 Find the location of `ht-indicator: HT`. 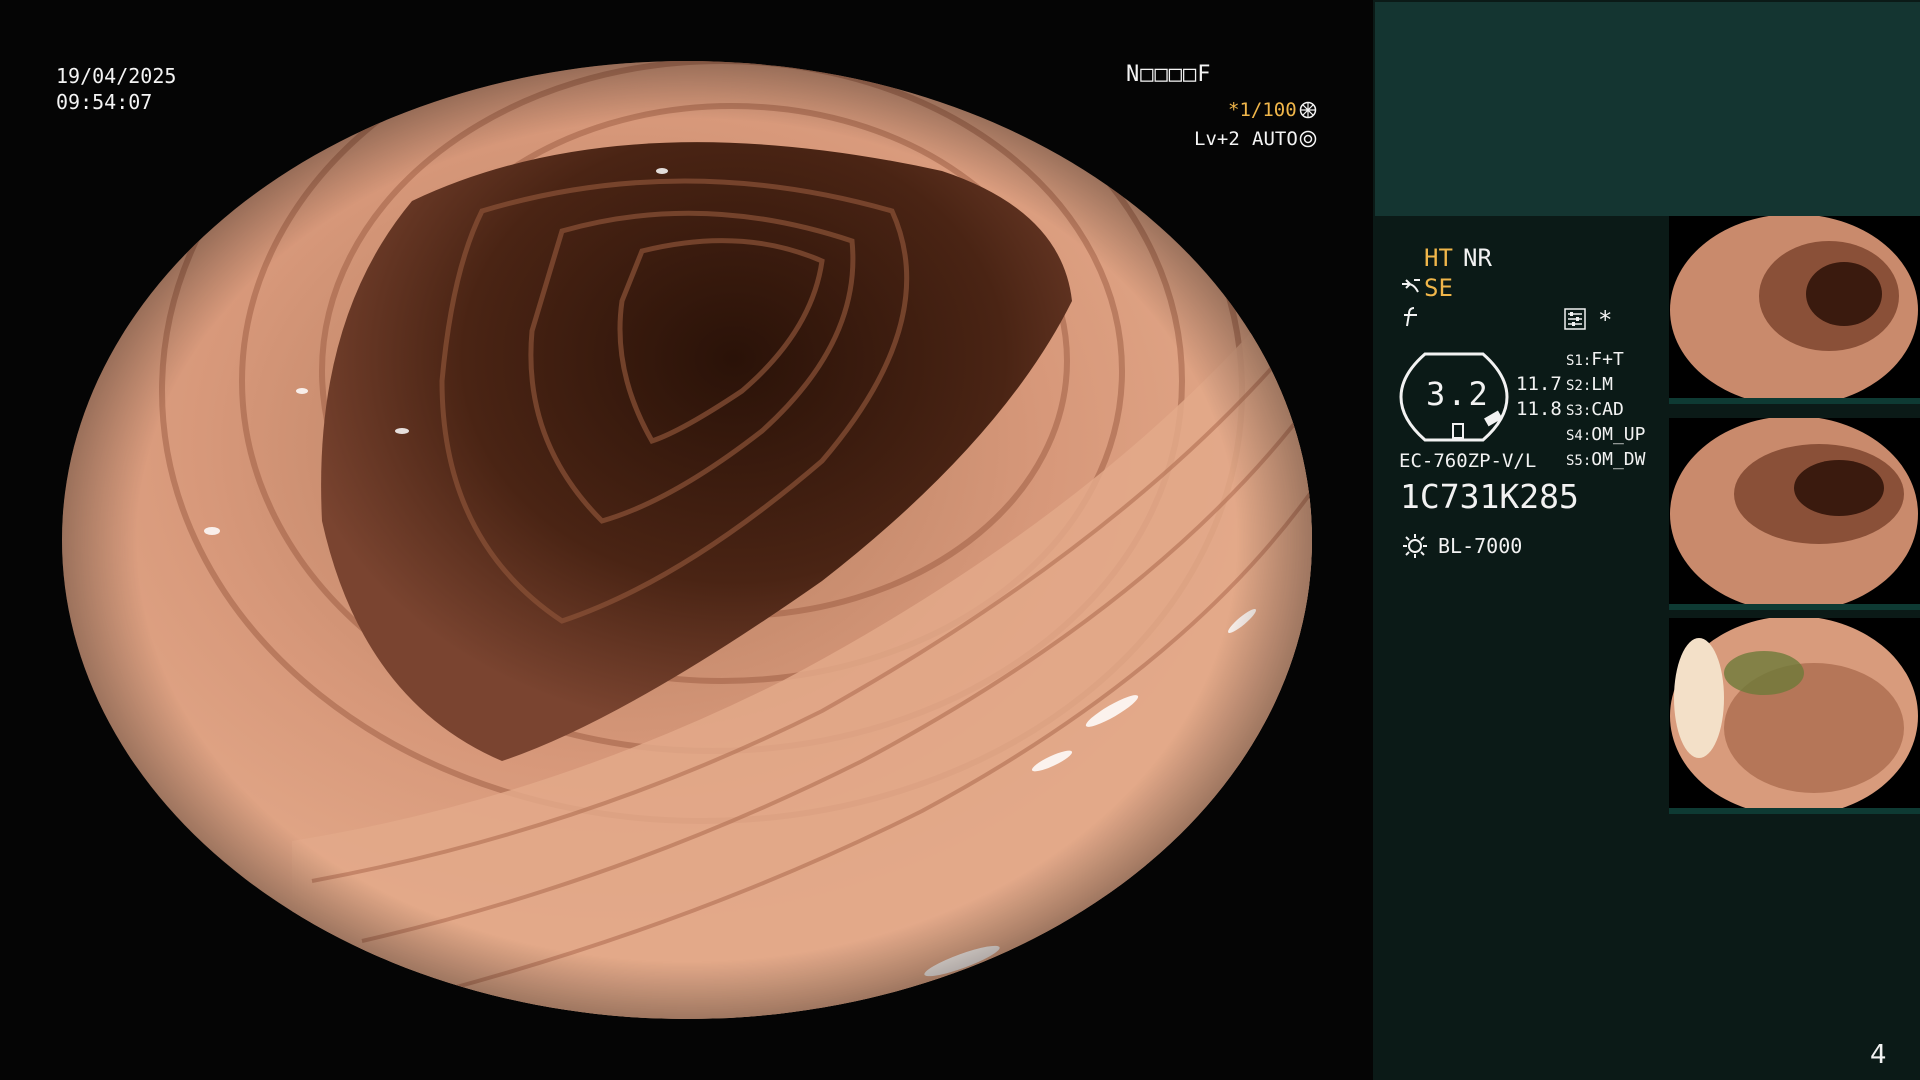

ht-indicator: HT is located at coordinates (1438, 258).